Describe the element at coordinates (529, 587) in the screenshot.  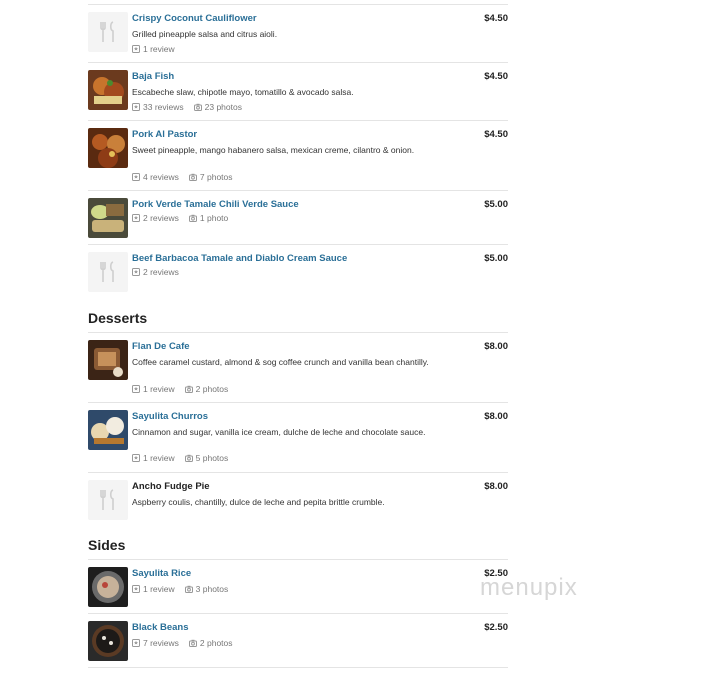
I see `watermark-logo: menupix` at that location.